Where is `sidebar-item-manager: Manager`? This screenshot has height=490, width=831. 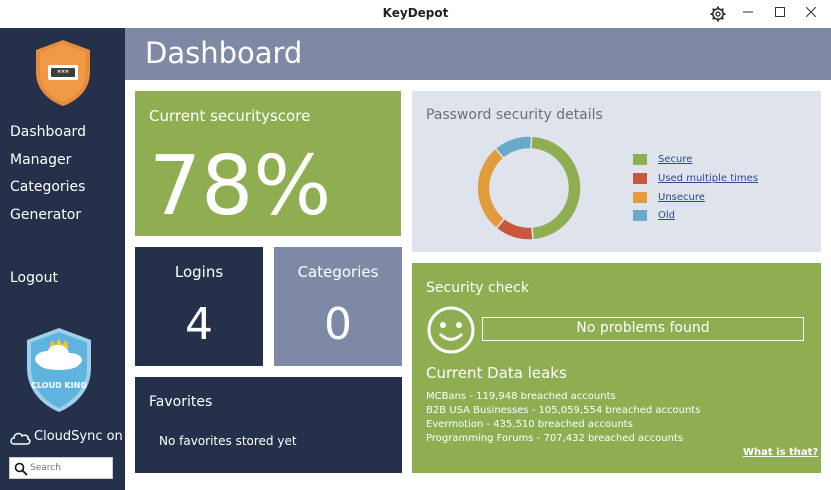 sidebar-item-manager: Manager is located at coordinates (40, 160).